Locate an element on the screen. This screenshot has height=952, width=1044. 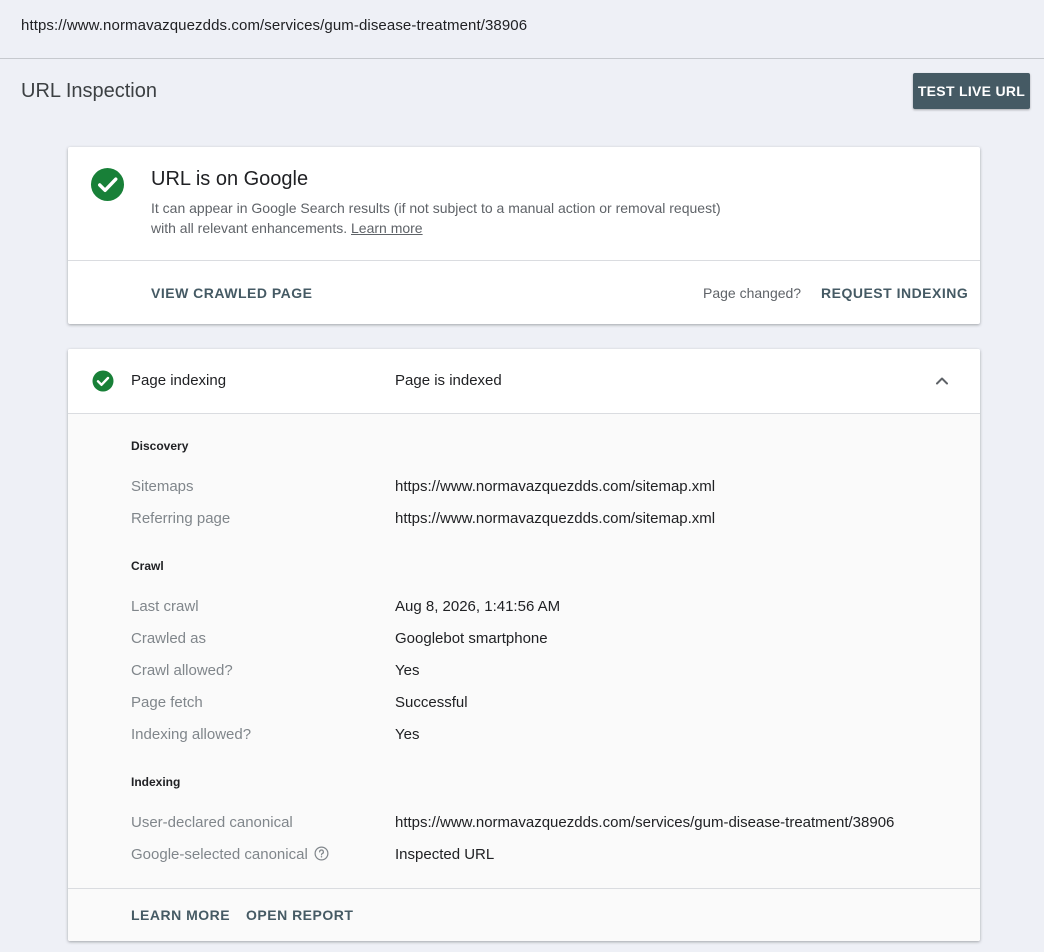
row-label-last-crawl: Last crawl is located at coordinates (165, 606).